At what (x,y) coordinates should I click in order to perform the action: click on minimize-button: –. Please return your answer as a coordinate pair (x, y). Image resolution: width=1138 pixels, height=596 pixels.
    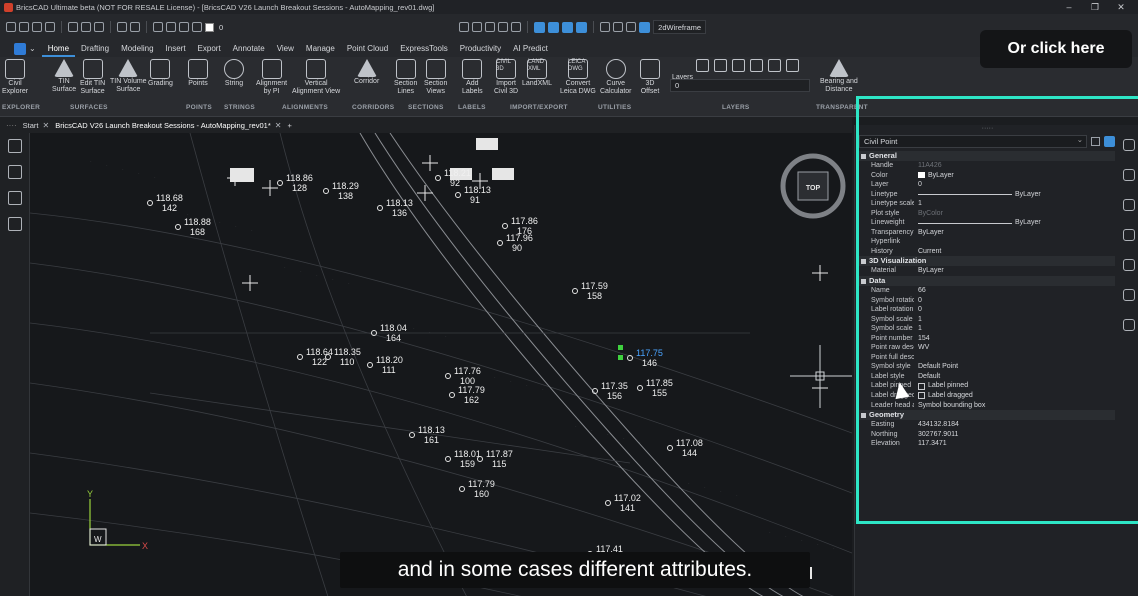
    Looking at the image, I should click on (1069, 7).